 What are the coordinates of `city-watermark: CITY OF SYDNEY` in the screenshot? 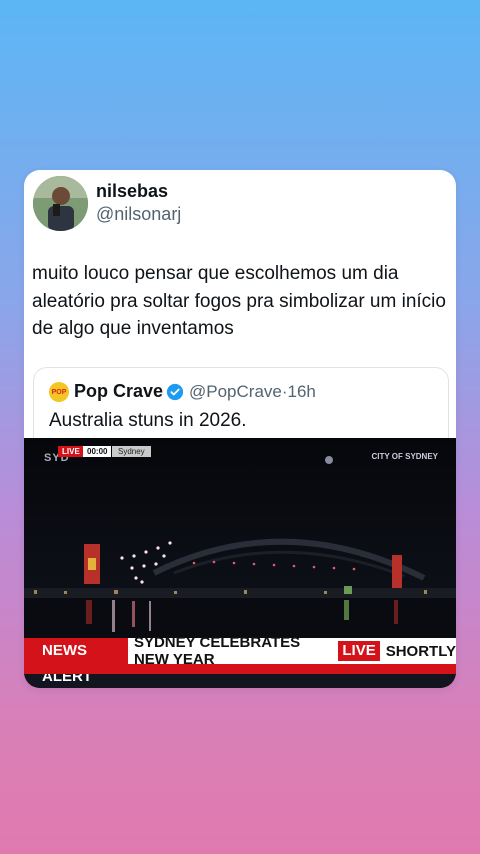 It's located at (404, 456).